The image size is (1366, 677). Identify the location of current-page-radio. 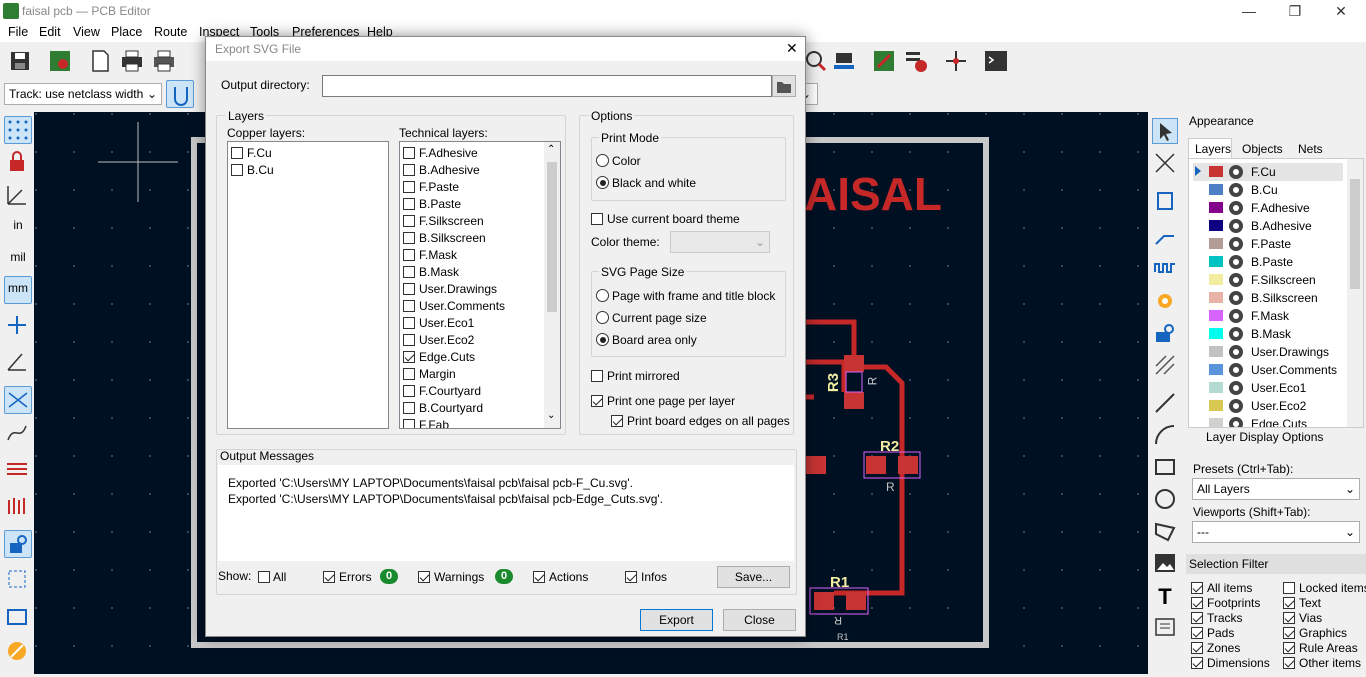
(602, 317).